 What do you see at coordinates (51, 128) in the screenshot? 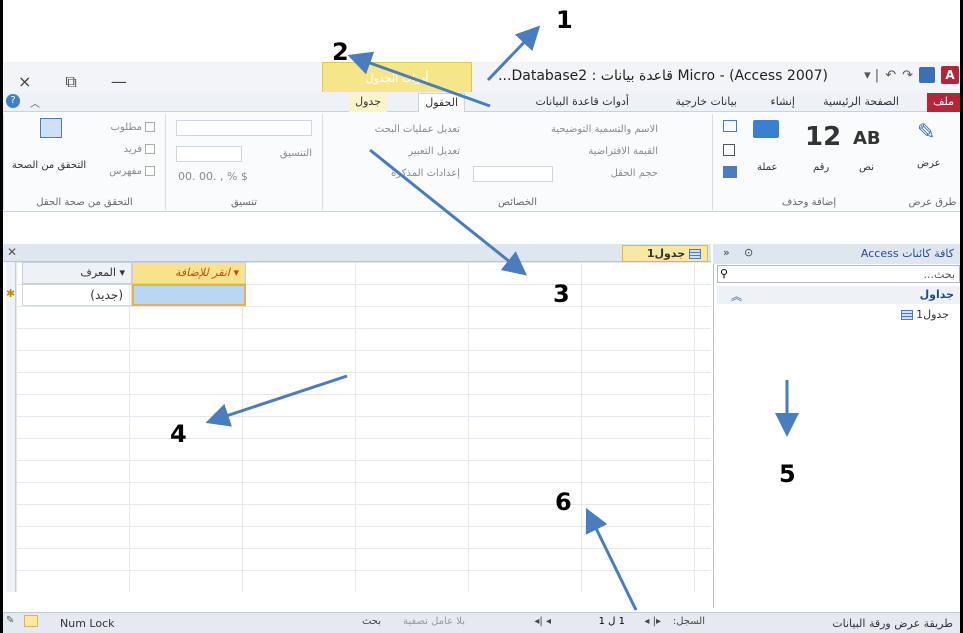
I see `validation-icon` at bounding box center [51, 128].